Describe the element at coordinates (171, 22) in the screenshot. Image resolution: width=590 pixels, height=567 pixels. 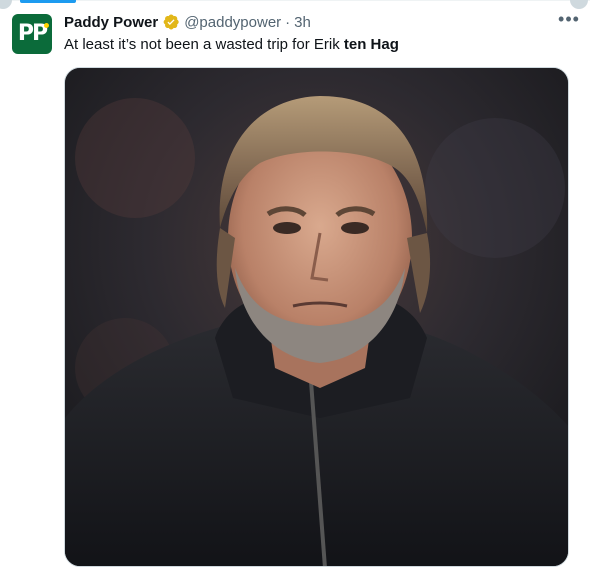
I see `gold-verified-icon` at that location.